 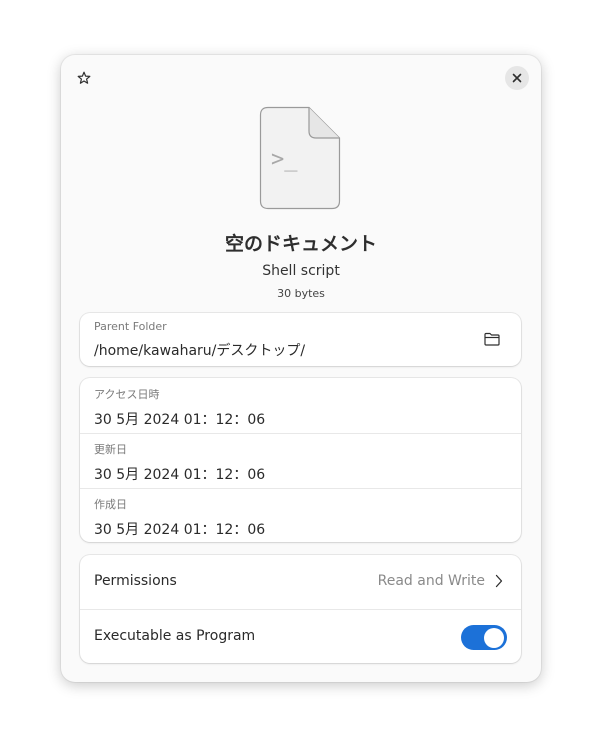 I want to click on close-icon, so click(x=517, y=78).